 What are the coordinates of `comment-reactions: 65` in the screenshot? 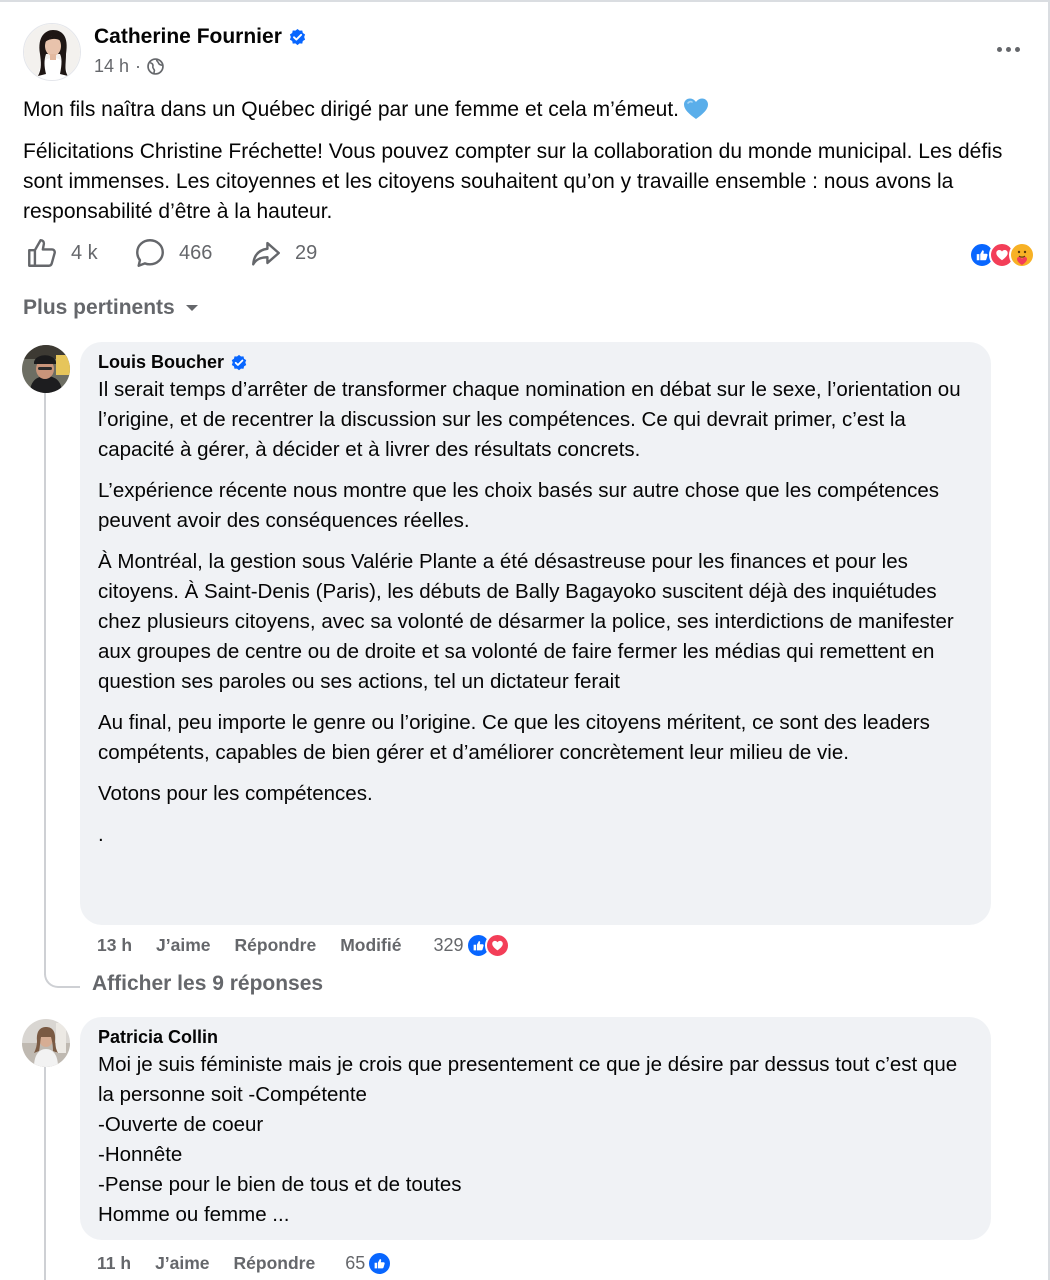 It's located at (369, 1263).